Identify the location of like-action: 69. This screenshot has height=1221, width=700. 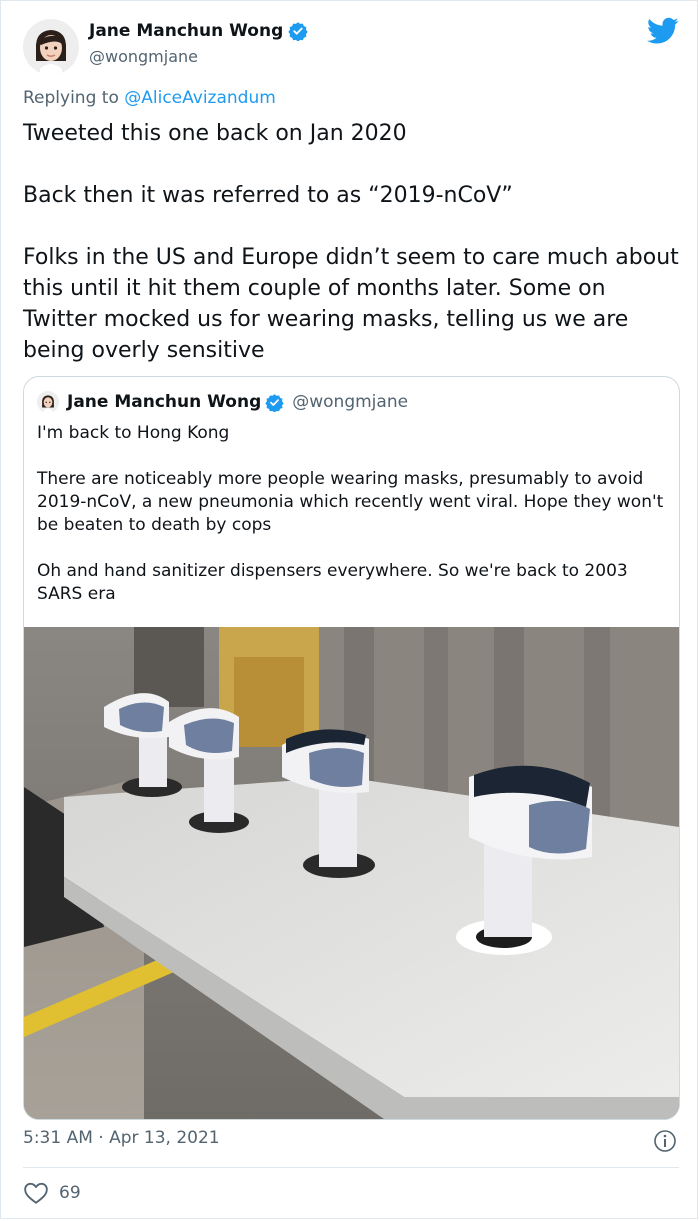
(52, 1193).